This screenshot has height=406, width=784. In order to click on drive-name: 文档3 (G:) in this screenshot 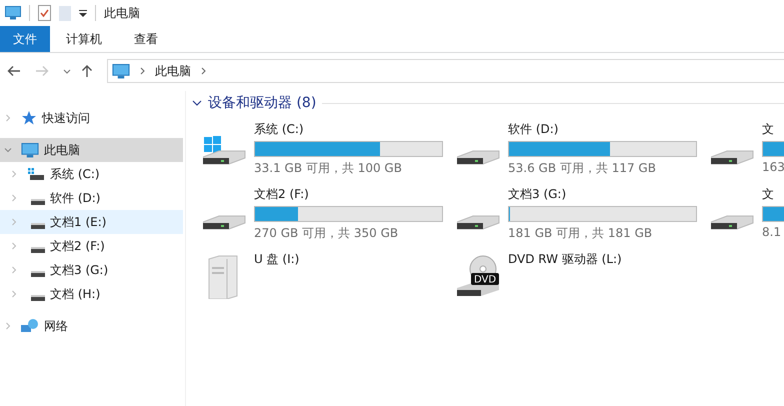, I will do `click(537, 194)`.